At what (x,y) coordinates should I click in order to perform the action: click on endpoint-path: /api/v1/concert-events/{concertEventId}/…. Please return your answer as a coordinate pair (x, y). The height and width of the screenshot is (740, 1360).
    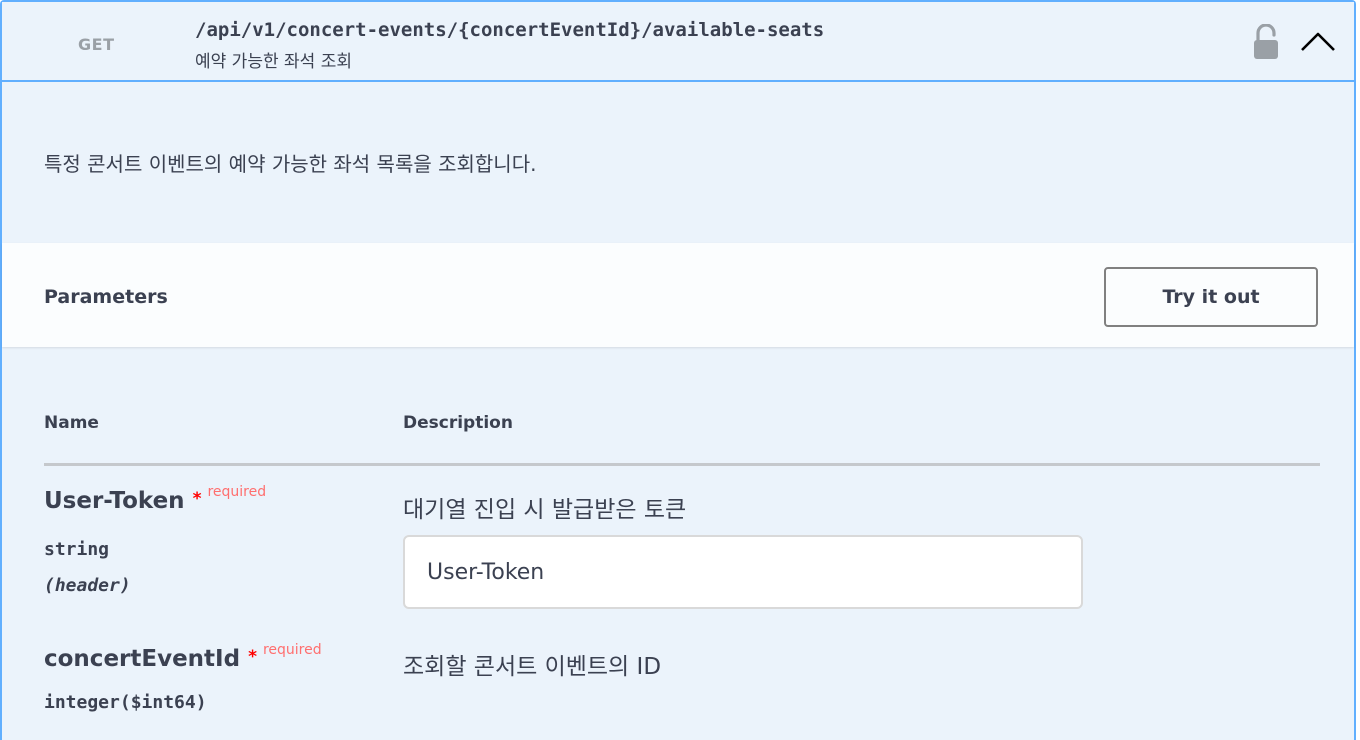
    Looking at the image, I should click on (510, 30).